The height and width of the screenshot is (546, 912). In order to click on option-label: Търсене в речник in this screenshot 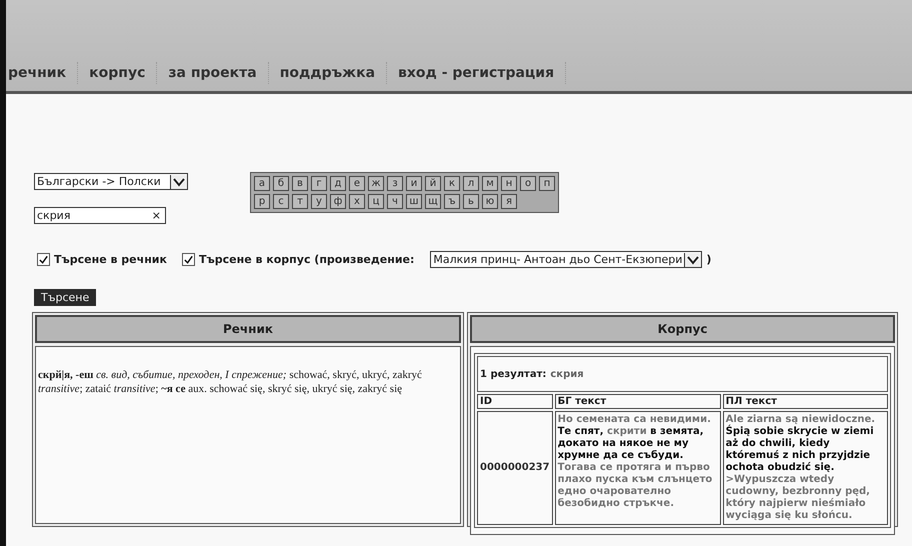, I will do `click(110, 259)`.